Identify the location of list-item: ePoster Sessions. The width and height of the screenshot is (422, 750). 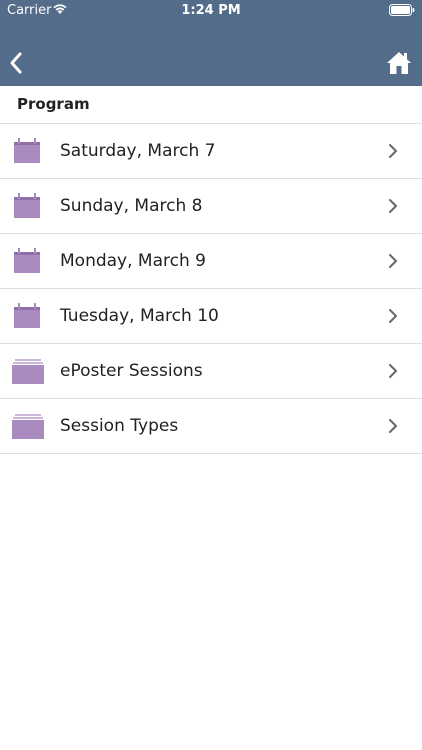
(211, 371).